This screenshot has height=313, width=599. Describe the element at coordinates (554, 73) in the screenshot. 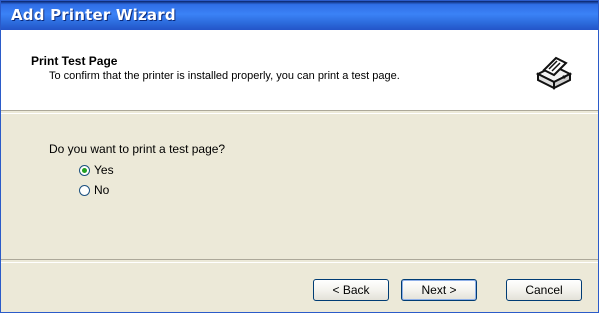

I see `printer-icon` at that location.